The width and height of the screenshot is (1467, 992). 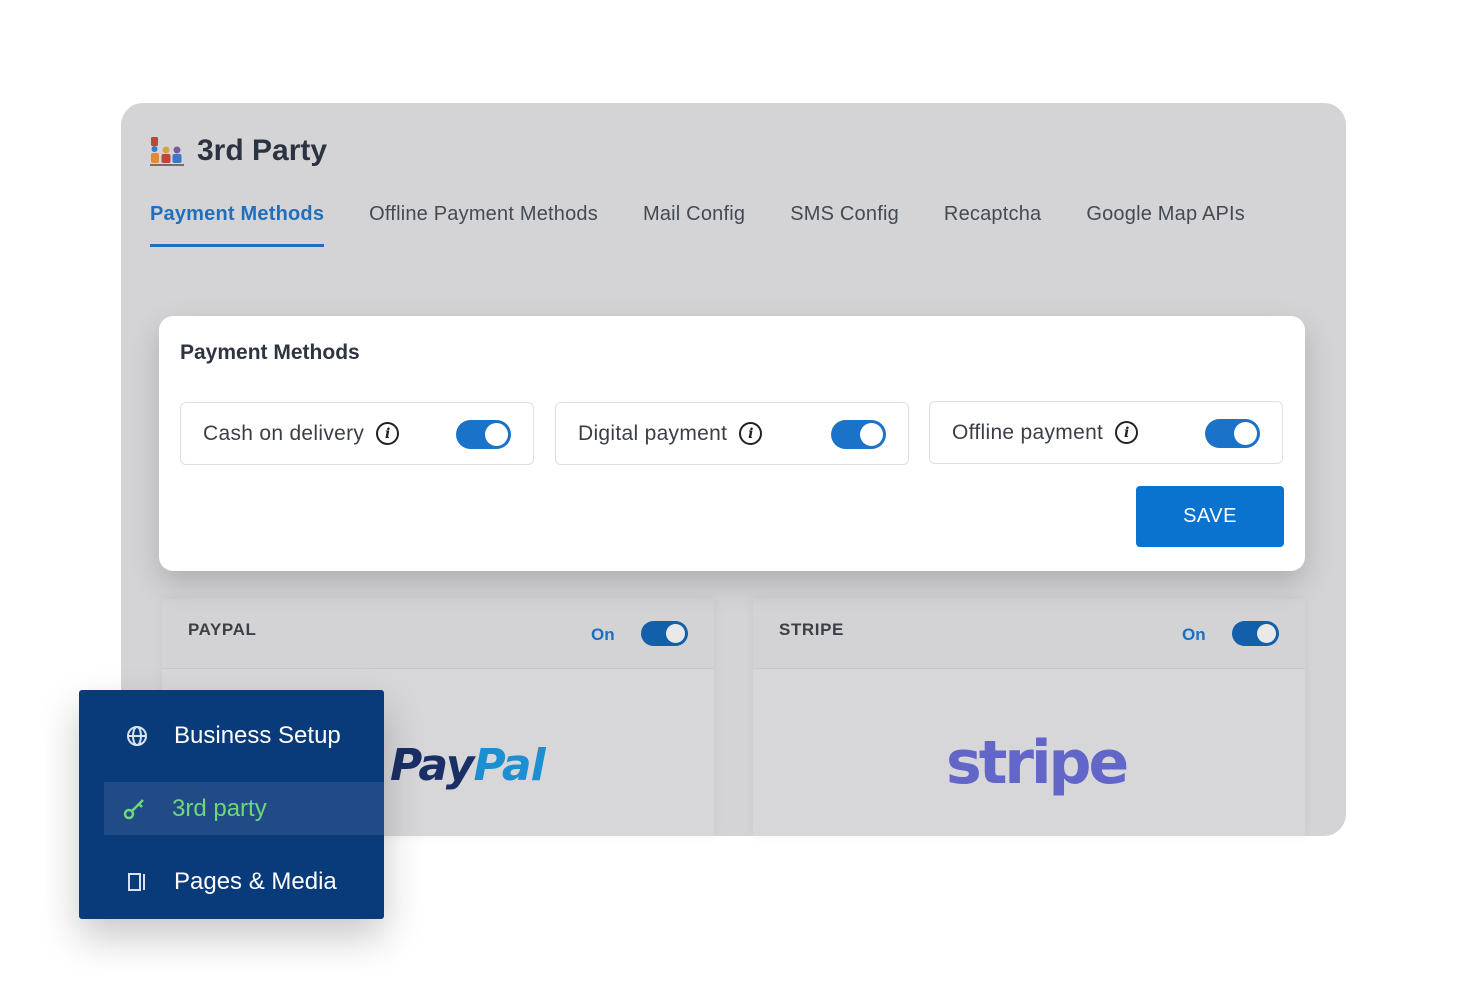 What do you see at coordinates (438, 634) in the screenshot?
I see `gateway-card-header: PAYPAL On` at bounding box center [438, 634].